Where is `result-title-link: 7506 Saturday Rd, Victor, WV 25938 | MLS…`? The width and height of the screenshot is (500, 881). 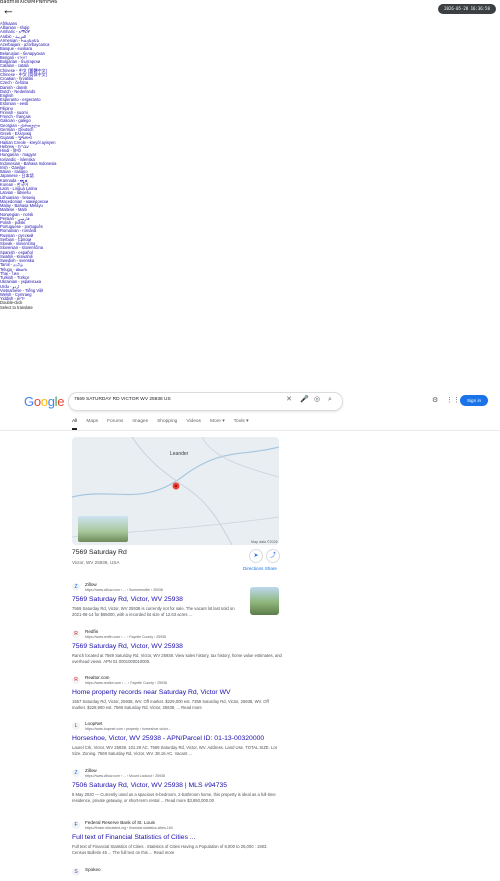
result-title-link: 7506 Saturday Rd, Victor, WV 25938 | MLS… is located at coordinates (177, 786).